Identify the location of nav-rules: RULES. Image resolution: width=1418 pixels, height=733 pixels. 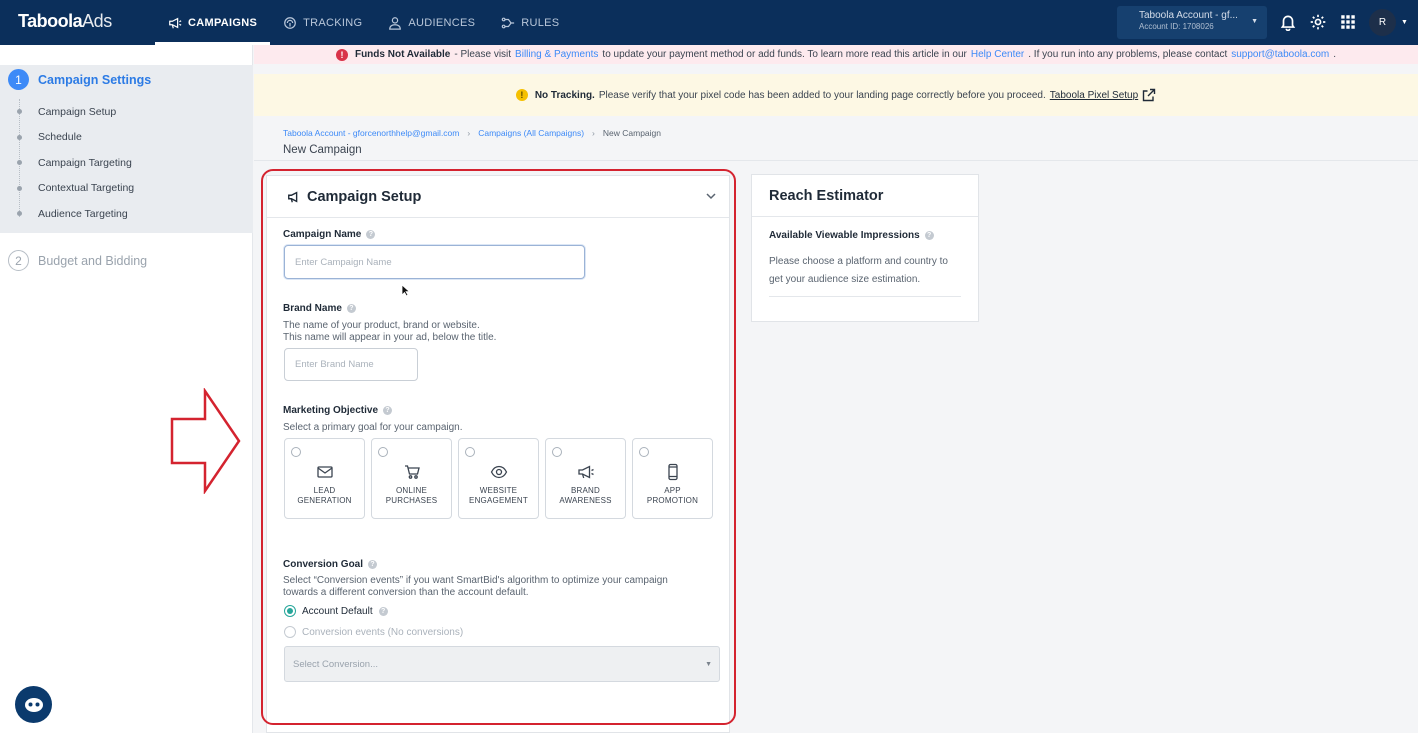
(530, 22).